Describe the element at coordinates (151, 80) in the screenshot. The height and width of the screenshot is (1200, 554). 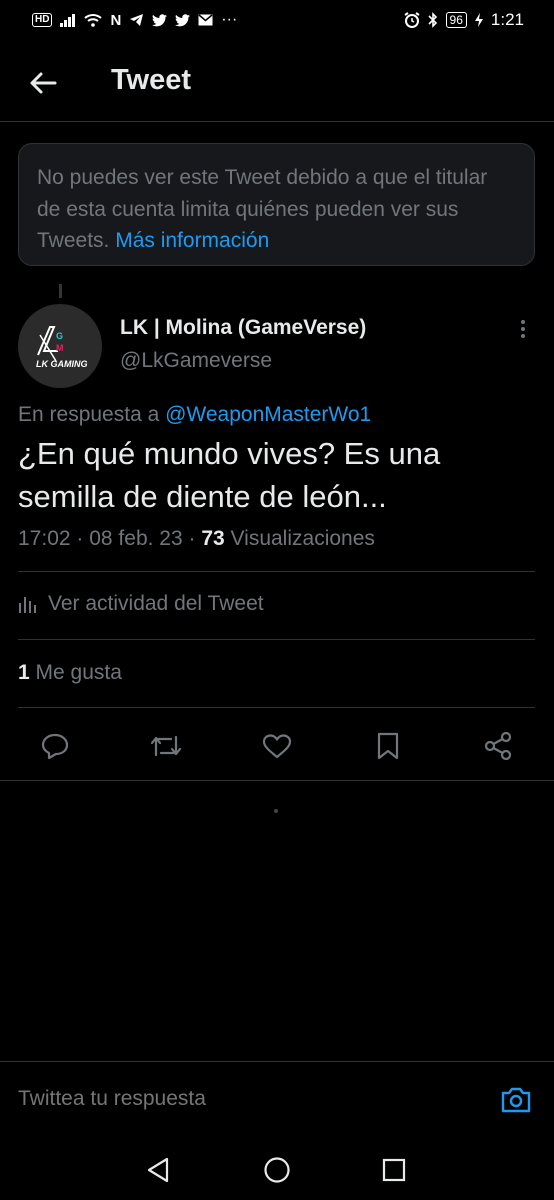
I see `page-title: Tweet` at that location.